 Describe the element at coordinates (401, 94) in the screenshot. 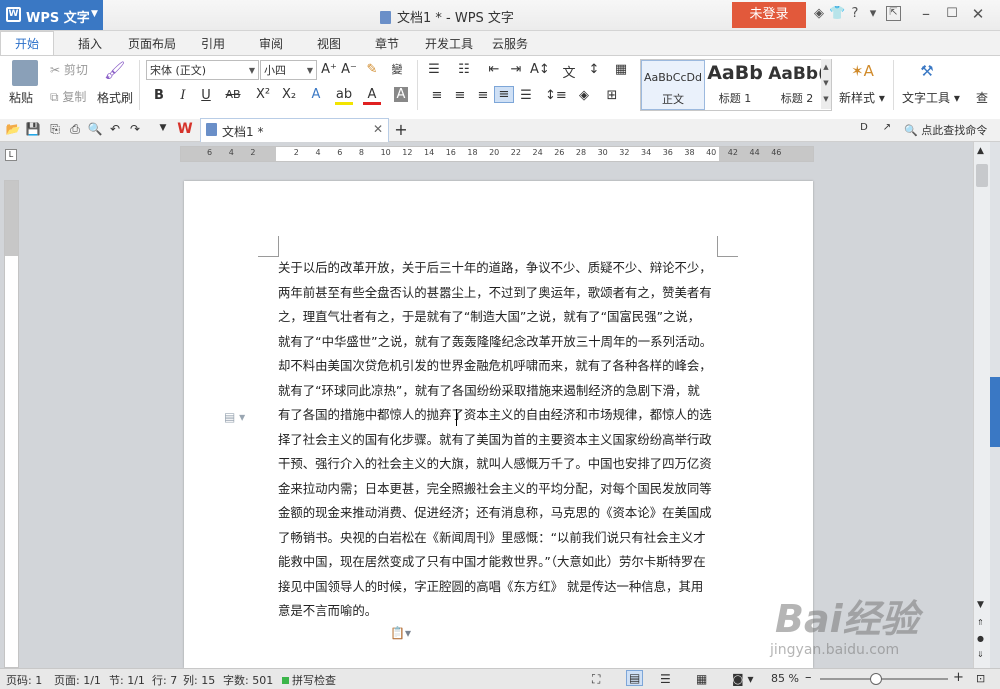

I see `char-shading-icon: A` at that location.